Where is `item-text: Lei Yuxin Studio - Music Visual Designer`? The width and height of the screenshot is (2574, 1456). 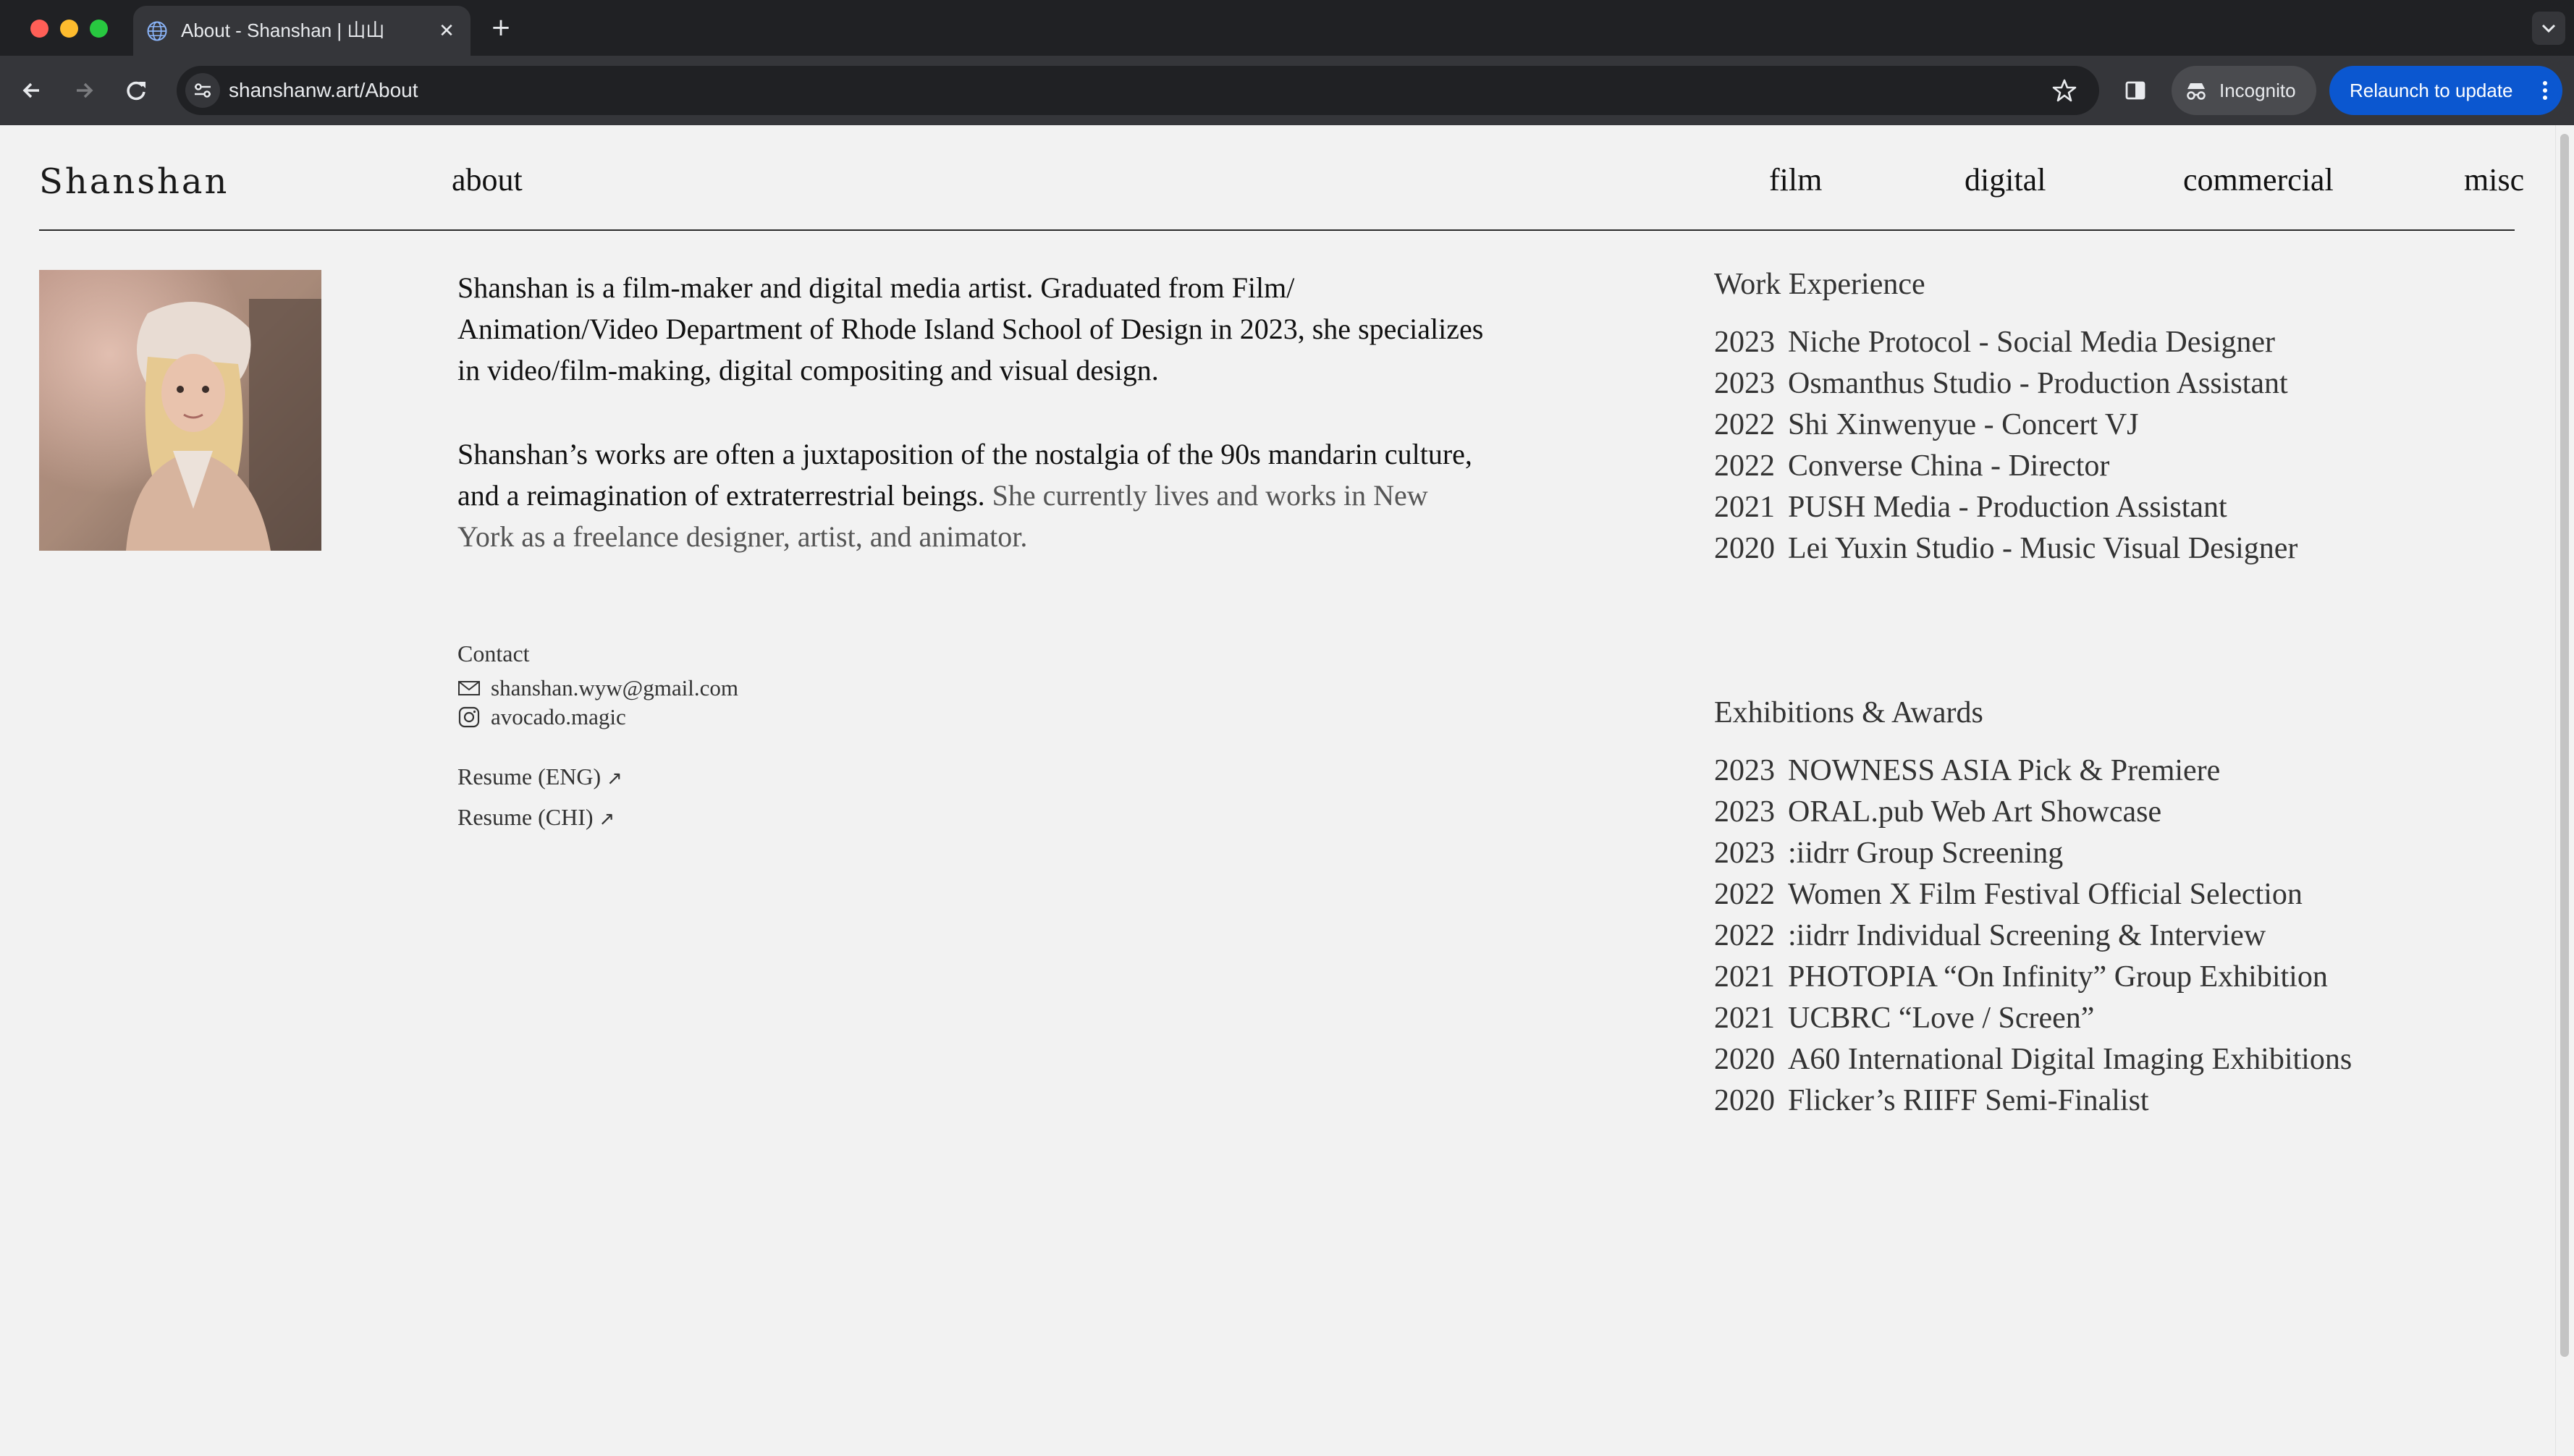
item-text: Lei Yuxin Studio - Music Visual Designer is located at coordinates (2043, 548).